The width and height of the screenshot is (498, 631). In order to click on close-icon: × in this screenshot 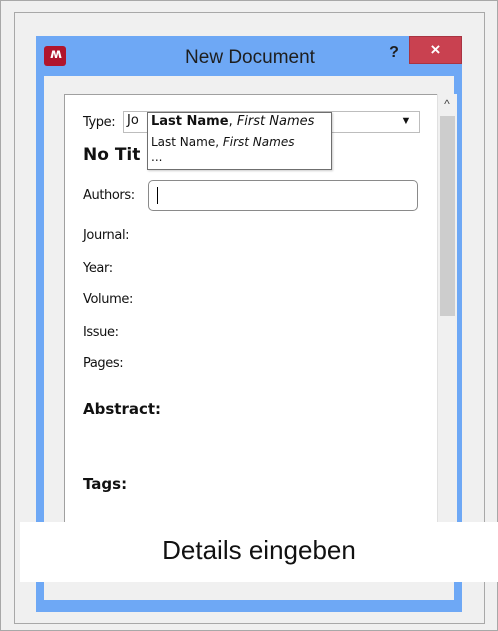, I will do `click(435, 49)`.